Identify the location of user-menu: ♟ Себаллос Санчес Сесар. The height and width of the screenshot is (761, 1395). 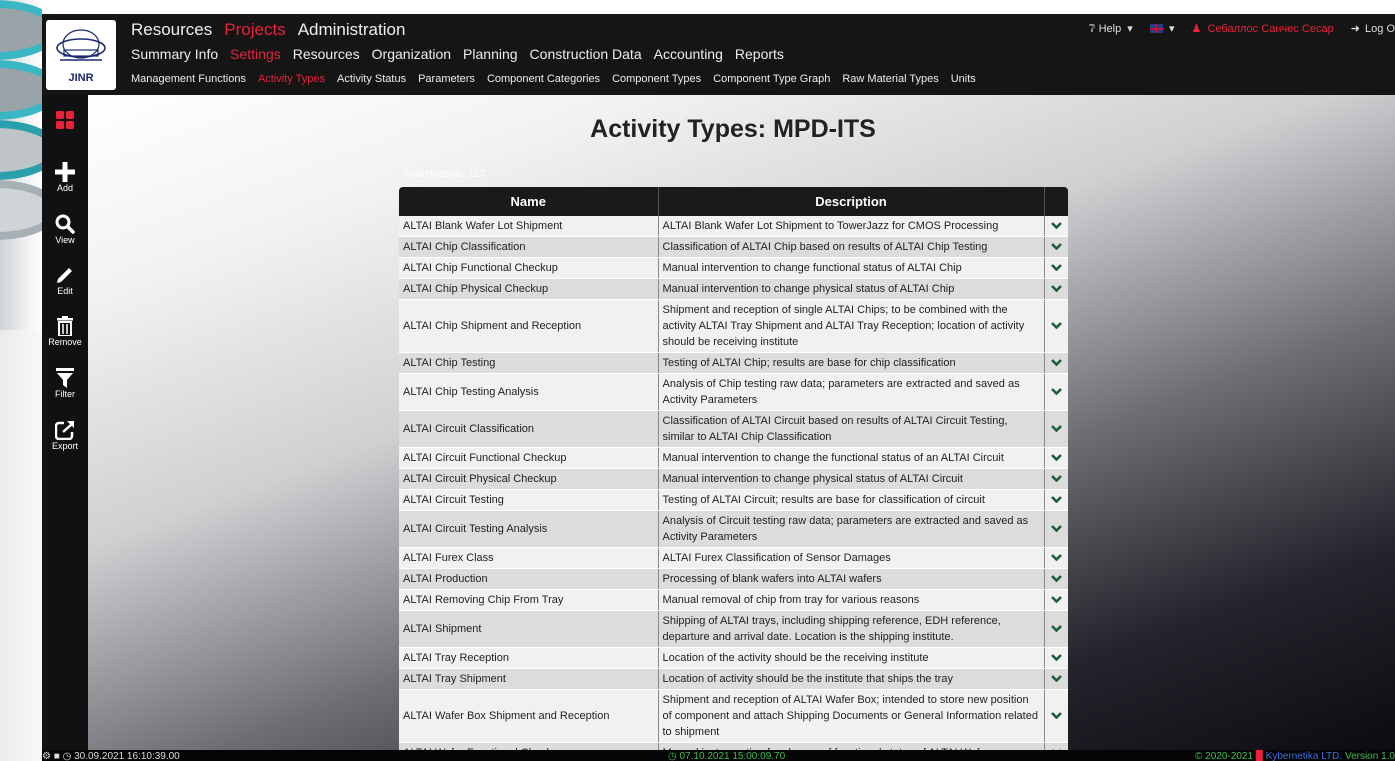
(1263, 28).